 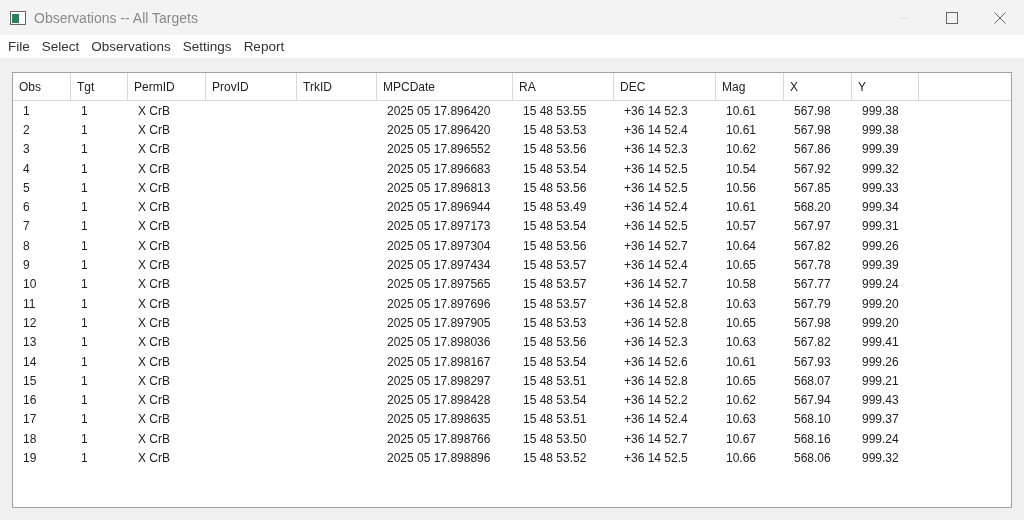 I want to click on table-cell-text: 13, so click(x=30, y=342).